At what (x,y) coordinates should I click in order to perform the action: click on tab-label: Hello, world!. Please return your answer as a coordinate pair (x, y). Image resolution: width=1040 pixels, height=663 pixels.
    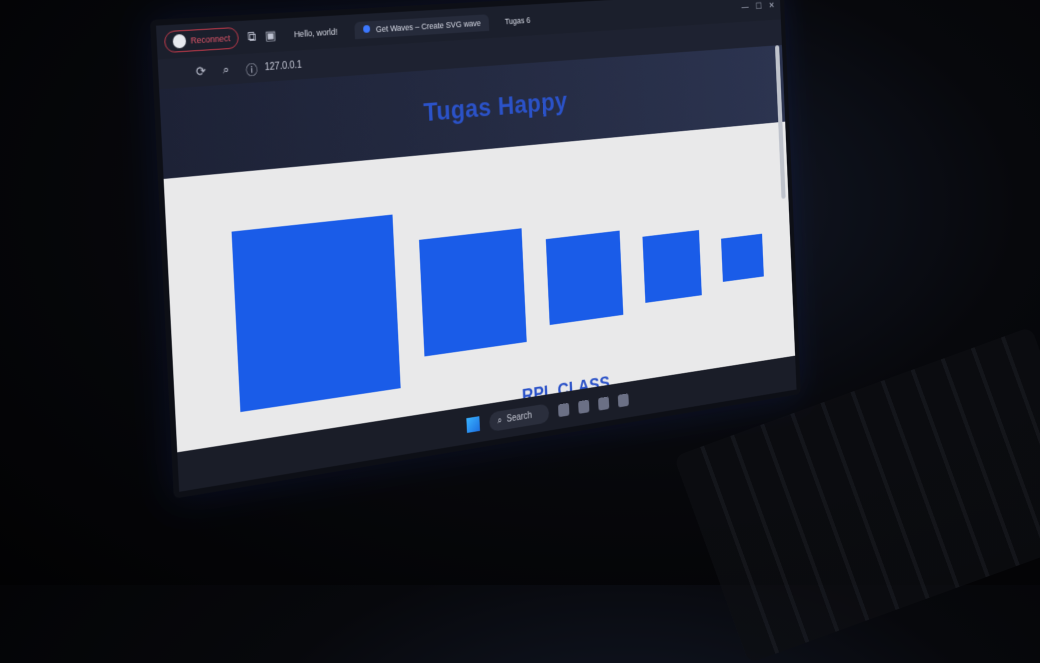
    Looking at the image, I should click on (315, 33).